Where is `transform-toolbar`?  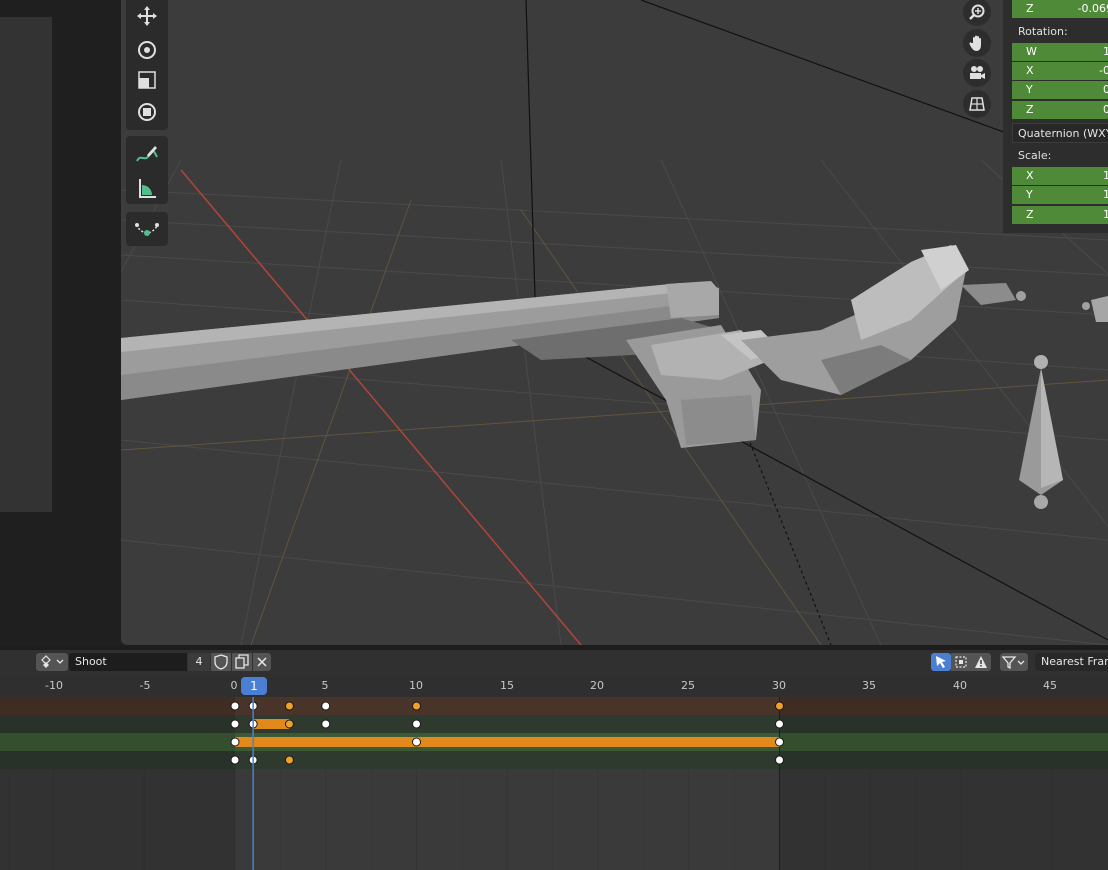
transform-toolbar is located at coordinates (147, 65).